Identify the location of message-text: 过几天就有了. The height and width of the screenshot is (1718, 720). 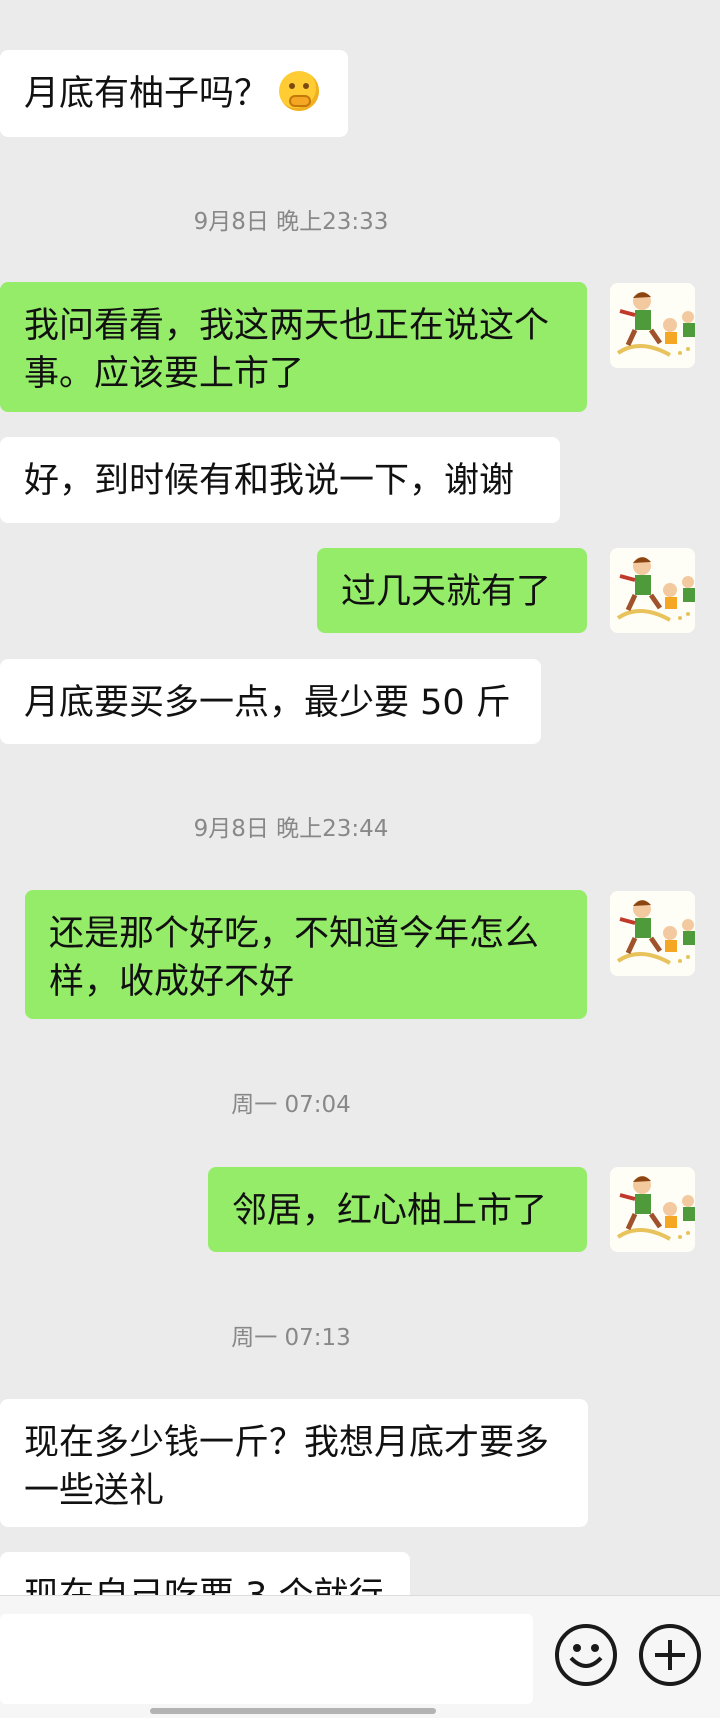
(446, 592).